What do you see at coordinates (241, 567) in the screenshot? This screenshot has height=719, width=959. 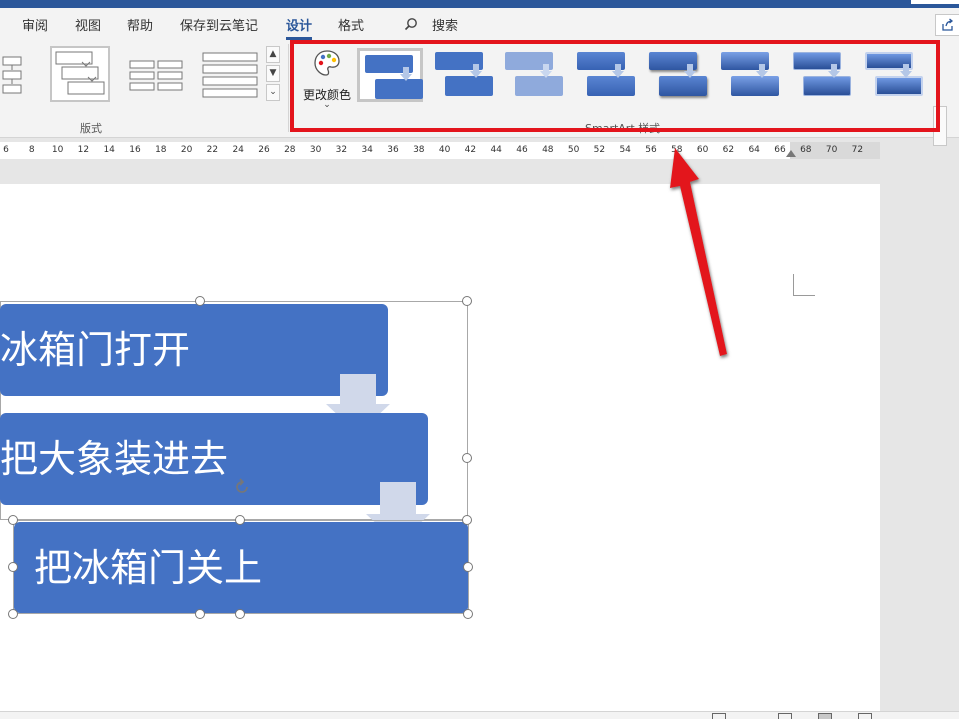 I see `selected-shape-frame` at bounding box center [241, 567].